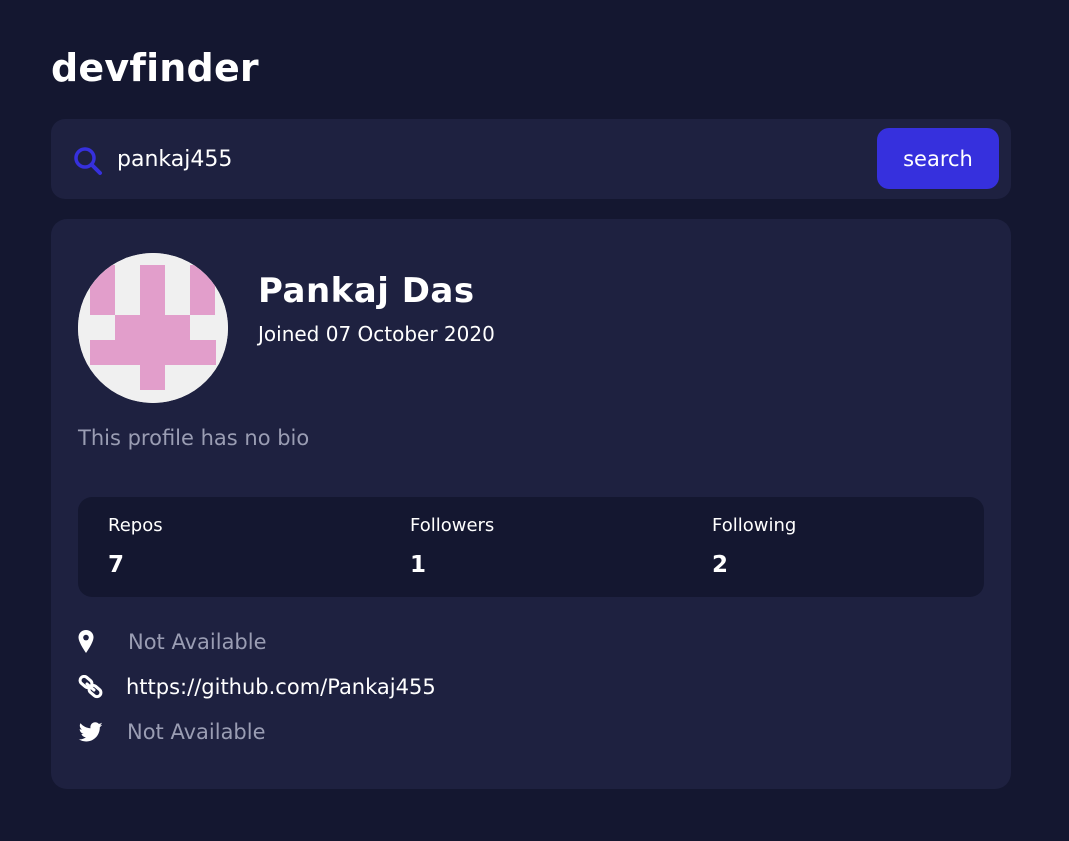 The width and height of the screenshot is (1069, 841). I want to click on twitter-text: Not Available, so click(196, 732).